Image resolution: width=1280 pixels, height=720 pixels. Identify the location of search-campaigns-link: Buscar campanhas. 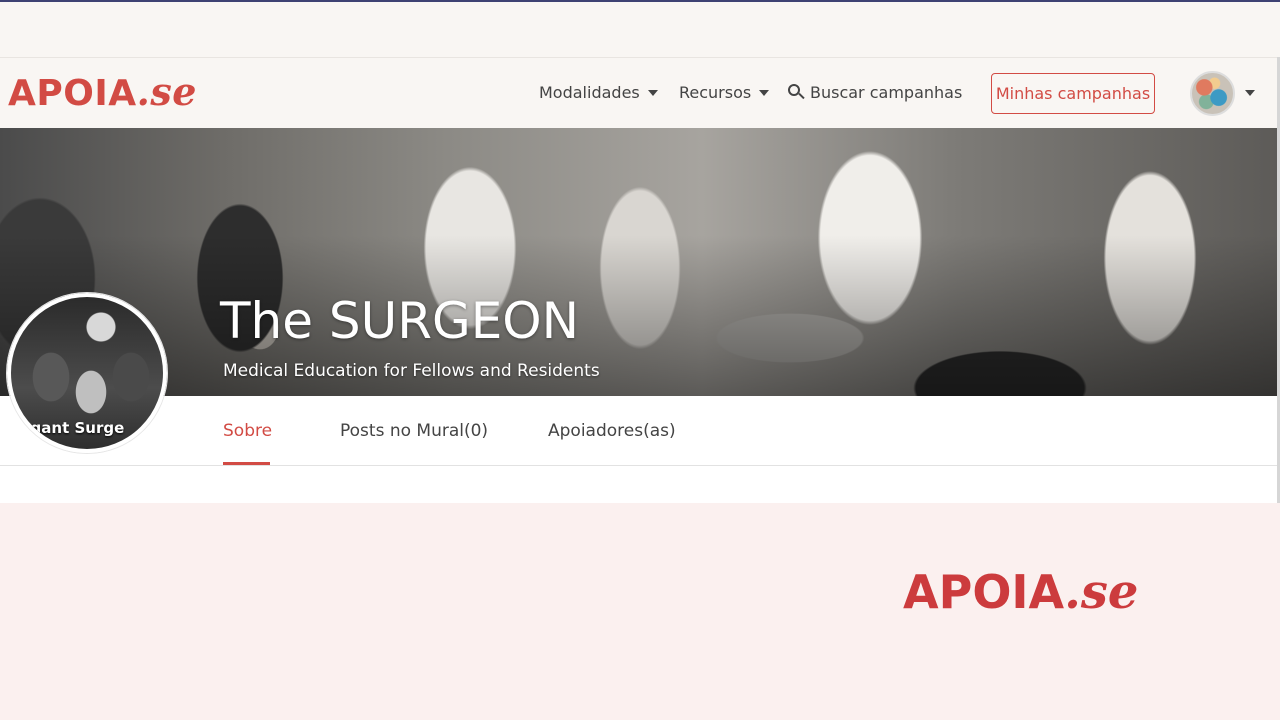
(875, 93).